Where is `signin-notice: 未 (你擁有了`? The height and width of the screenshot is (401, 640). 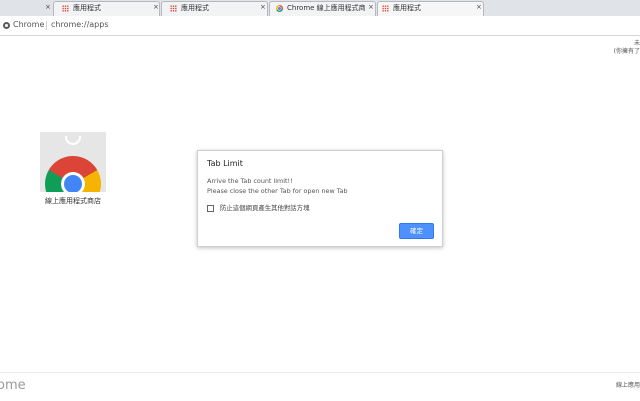
signin-notice: 未 (你擁有了 is located at coordinates (627, 48).